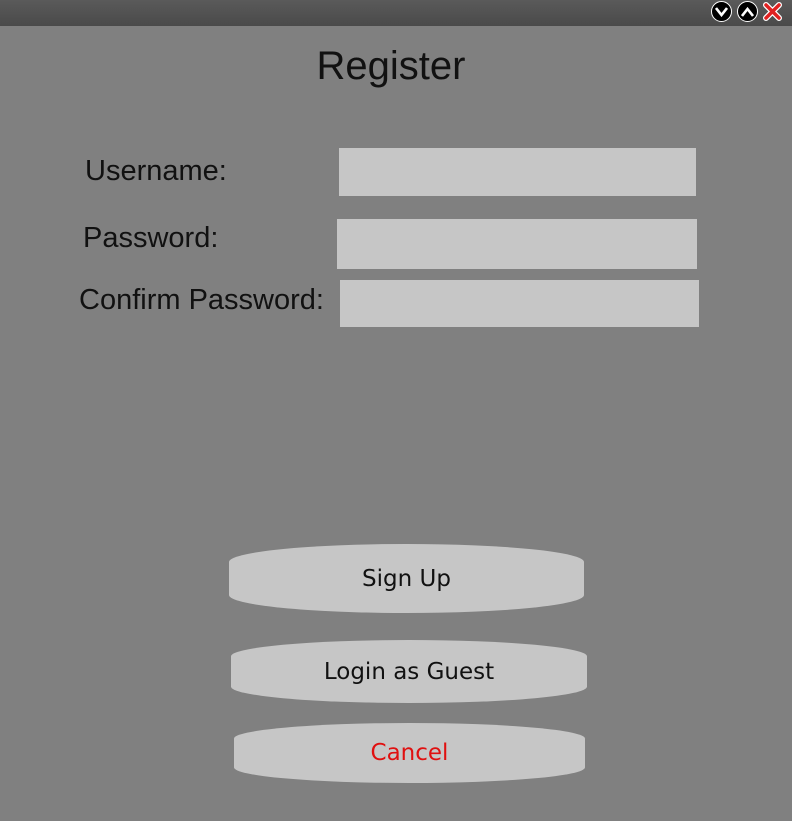 This screenshot has width=792, height=821. I want to click on password-label: Password:, so click(151, 238).